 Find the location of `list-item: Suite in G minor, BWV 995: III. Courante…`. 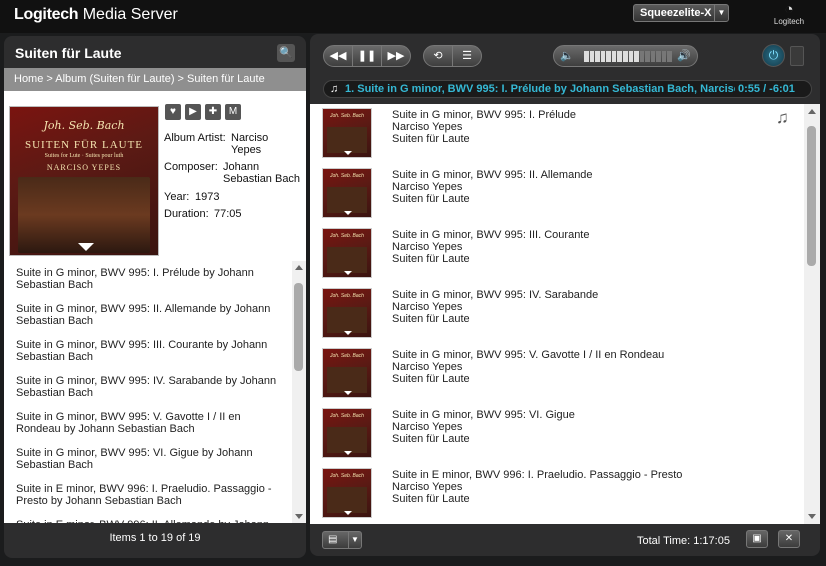

list-item: Suite in G minor, BWV 995: III. Courante… is located at coordinates (147, 351).